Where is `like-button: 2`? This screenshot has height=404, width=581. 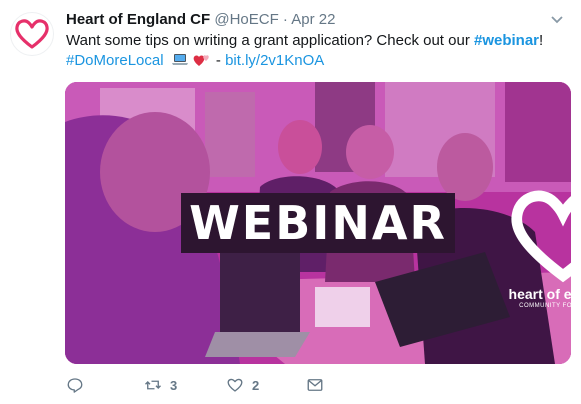
like-button: 2 is located at coordinates (242, 385).